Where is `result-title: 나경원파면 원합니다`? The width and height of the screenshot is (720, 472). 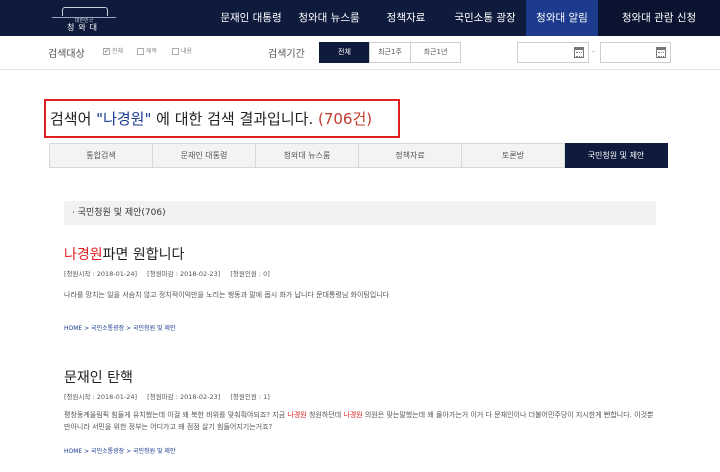
result-title: 나경원파면 원합니다 is located at coordinates (124, 254).